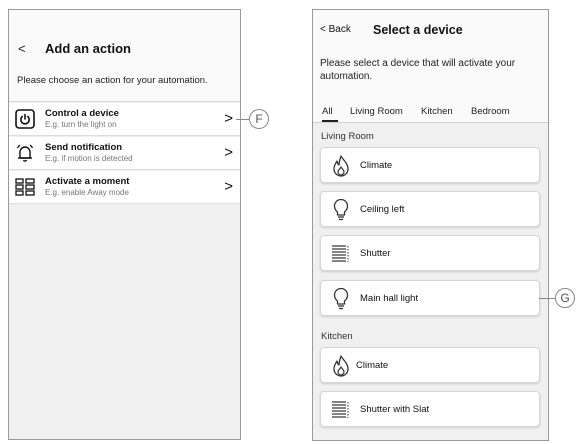  Describe the element at coordinates (430, 209) in the screenshot. I see `device-card-ceiling-left: Ceiling left` at that location.